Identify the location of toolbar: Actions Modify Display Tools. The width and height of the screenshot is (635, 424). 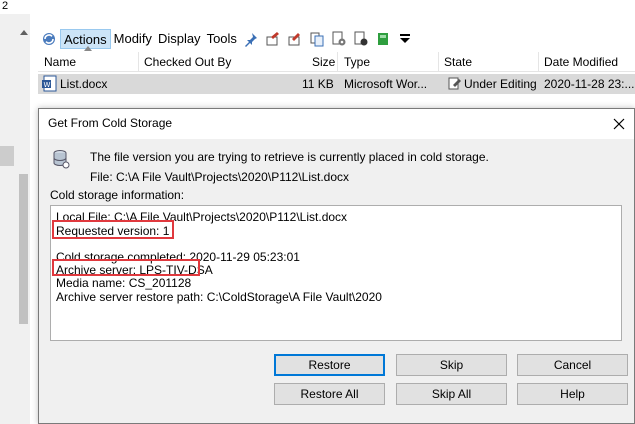
(336, 39).